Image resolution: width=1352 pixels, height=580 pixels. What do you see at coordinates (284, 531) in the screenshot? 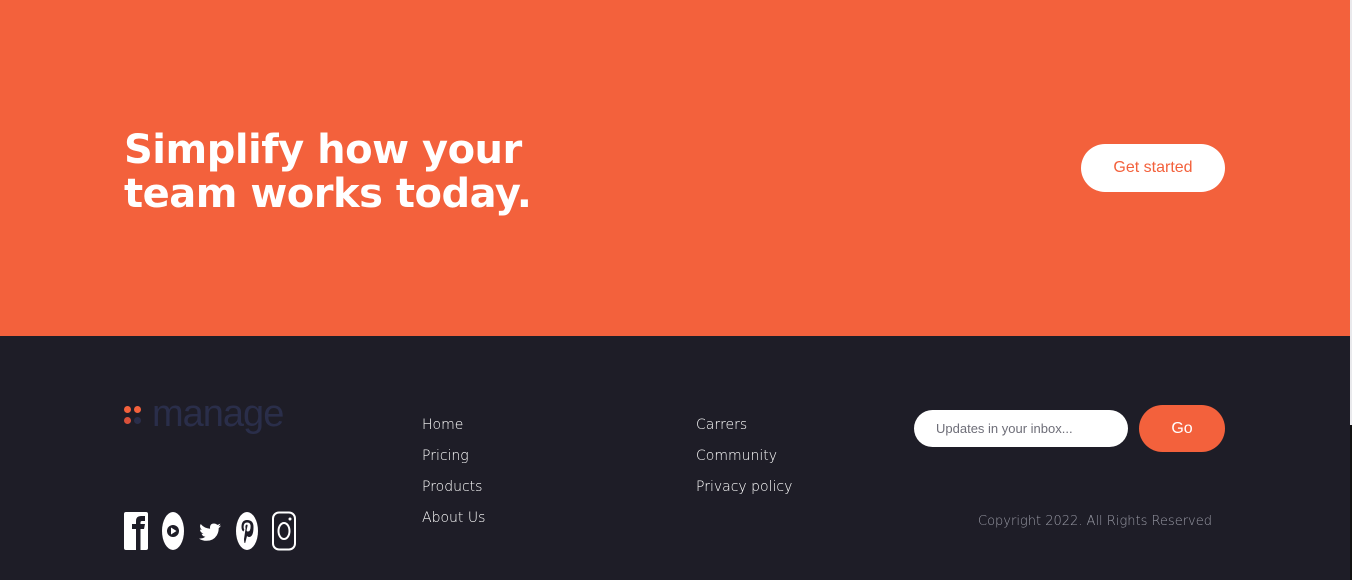
I see `instagram-icon` at bounding box center [284, 531].